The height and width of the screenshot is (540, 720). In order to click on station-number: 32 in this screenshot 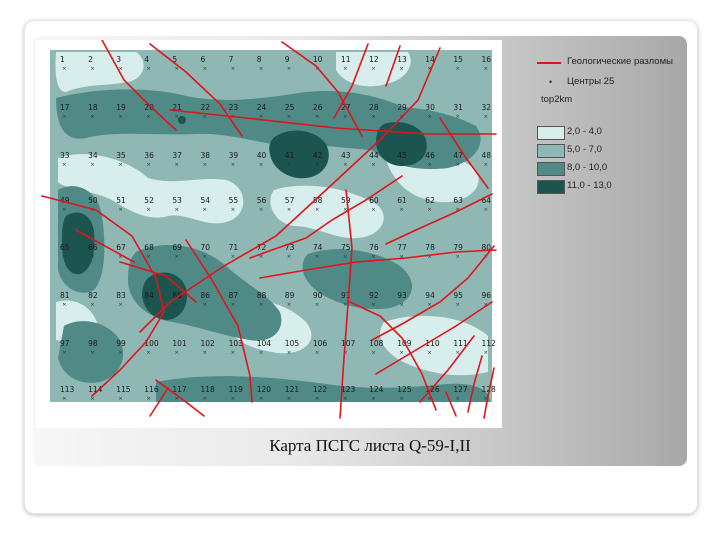, I will do `click(487, 107)`.